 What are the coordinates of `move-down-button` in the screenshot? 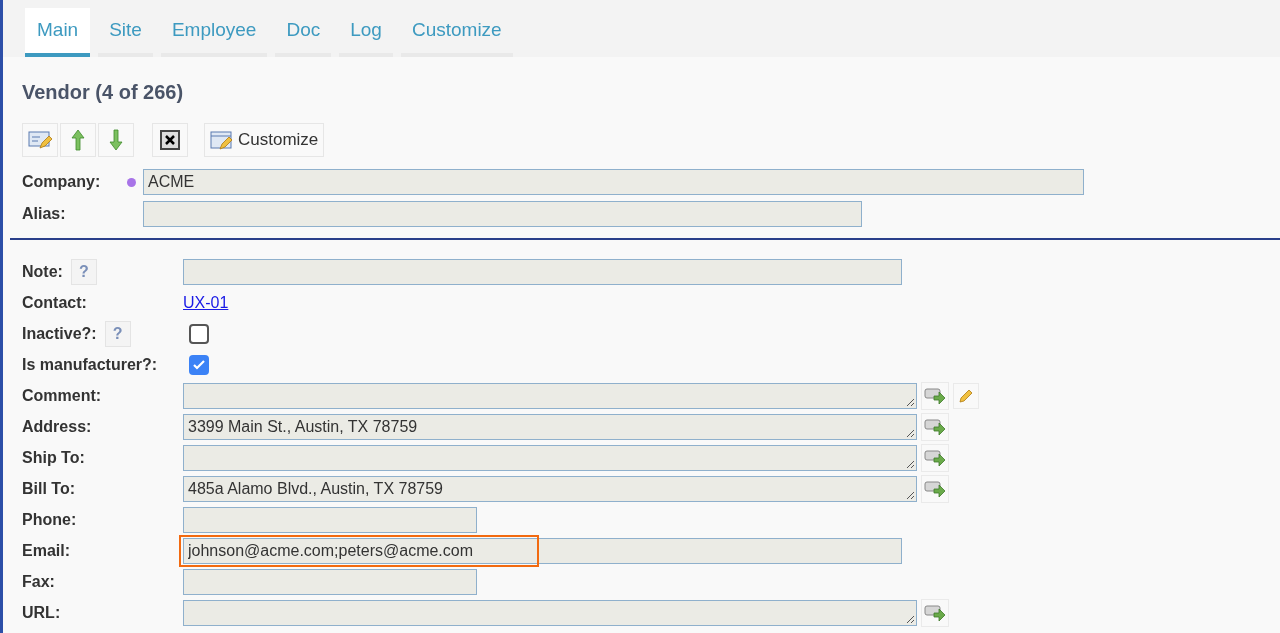 It's located at (116, 140).